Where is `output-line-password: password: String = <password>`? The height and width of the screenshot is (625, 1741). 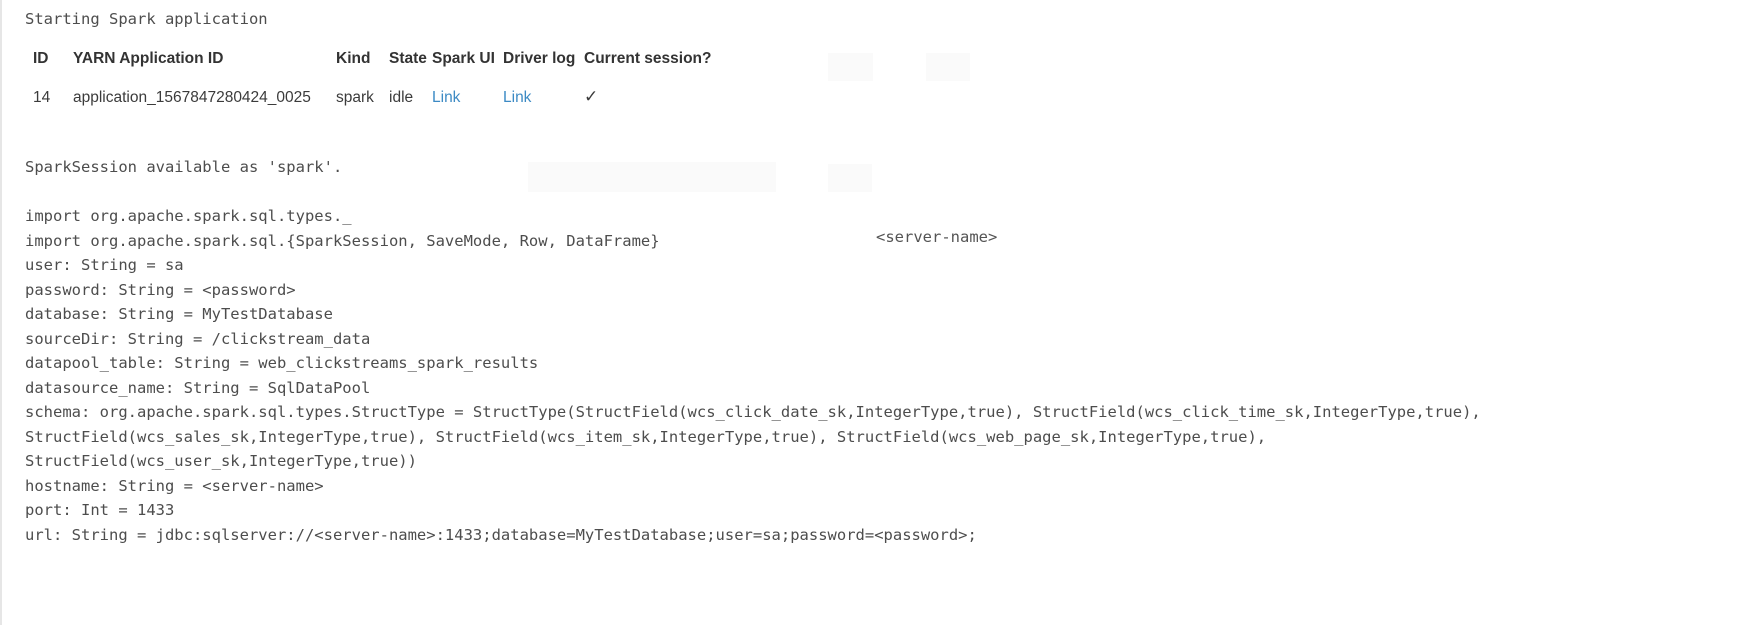
output-line-password: password: String = <password> is located at coordinates (160, 289).